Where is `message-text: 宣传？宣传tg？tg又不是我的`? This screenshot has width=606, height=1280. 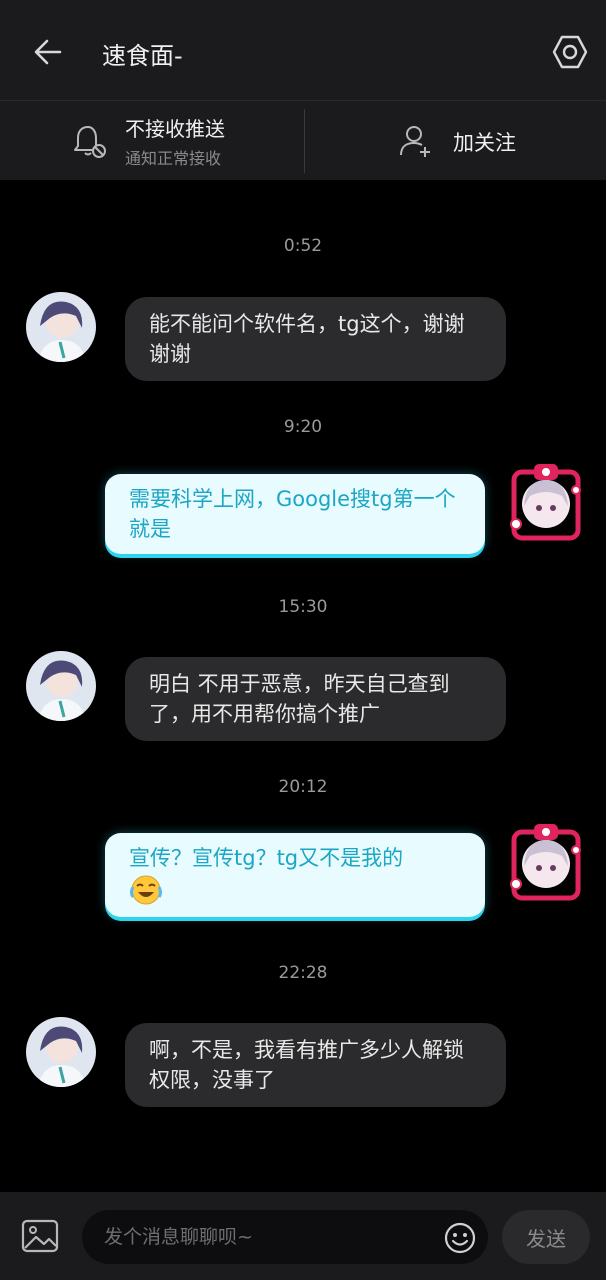 message-text: 宣传？宣传tg？tg又不是我的 is located at coordinates (266, 858).